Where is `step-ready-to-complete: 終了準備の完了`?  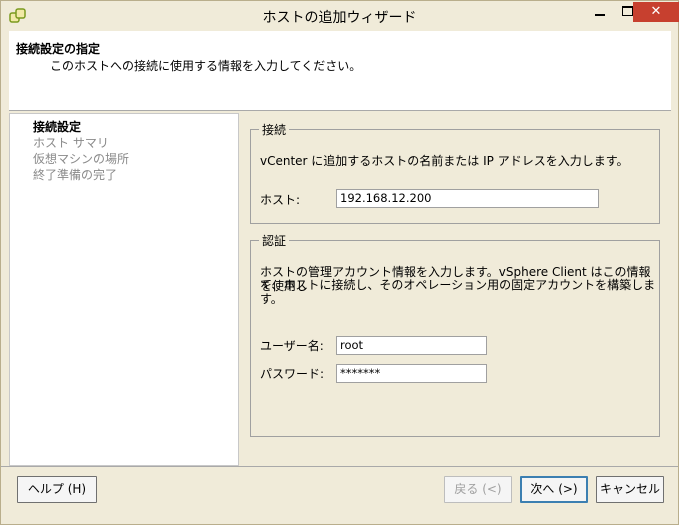 step-ready-to-complete: 終了準備の完了 is located at coordinates (75, 175).